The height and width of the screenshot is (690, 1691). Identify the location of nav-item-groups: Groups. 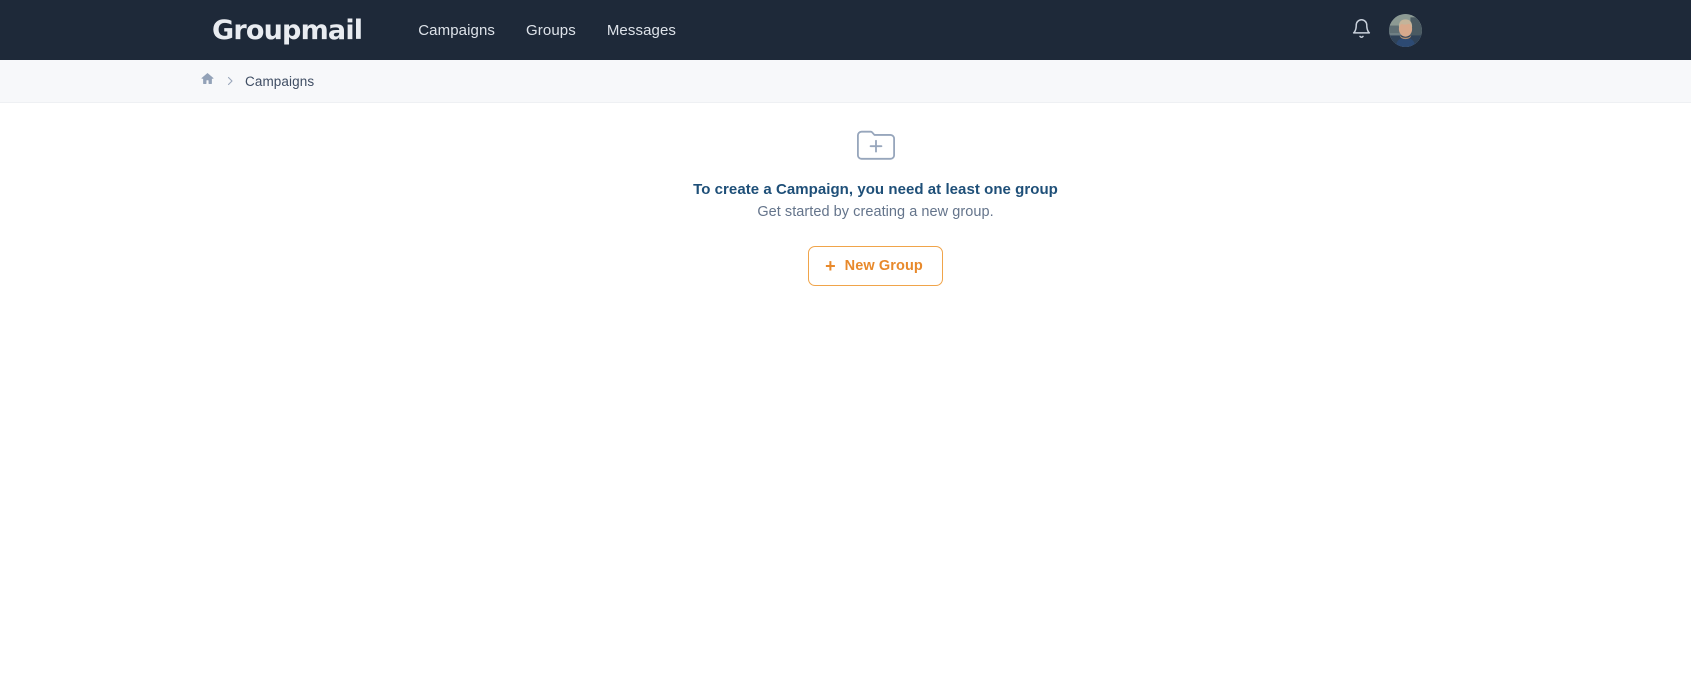
(551, 30).